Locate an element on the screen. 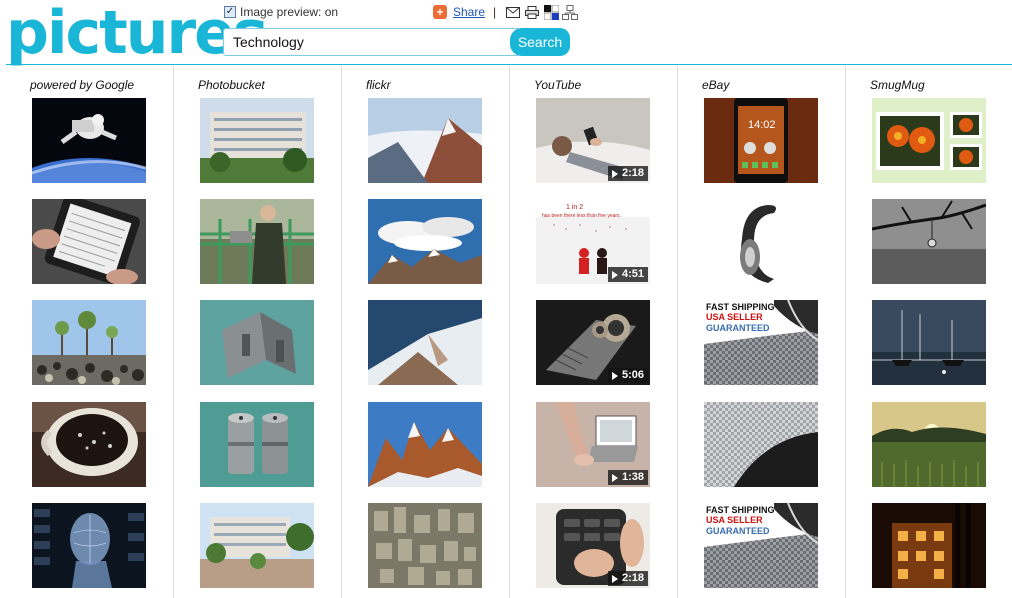  result-thumbnail: 14:02 is located at coordinates (761, 140).